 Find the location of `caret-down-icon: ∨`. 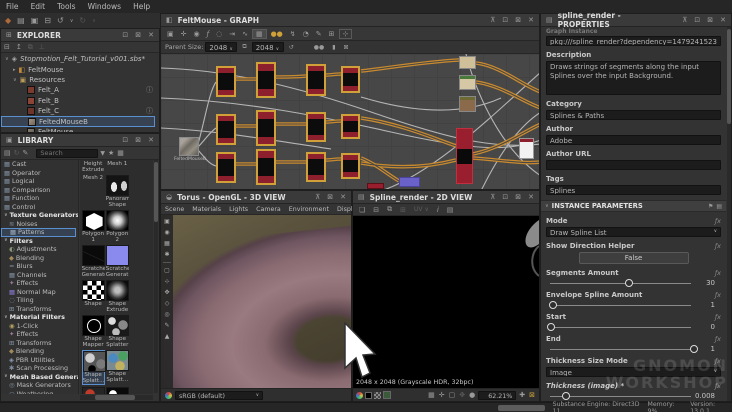

caret-down-icon: ∨ is located at coordinates (7, 59).